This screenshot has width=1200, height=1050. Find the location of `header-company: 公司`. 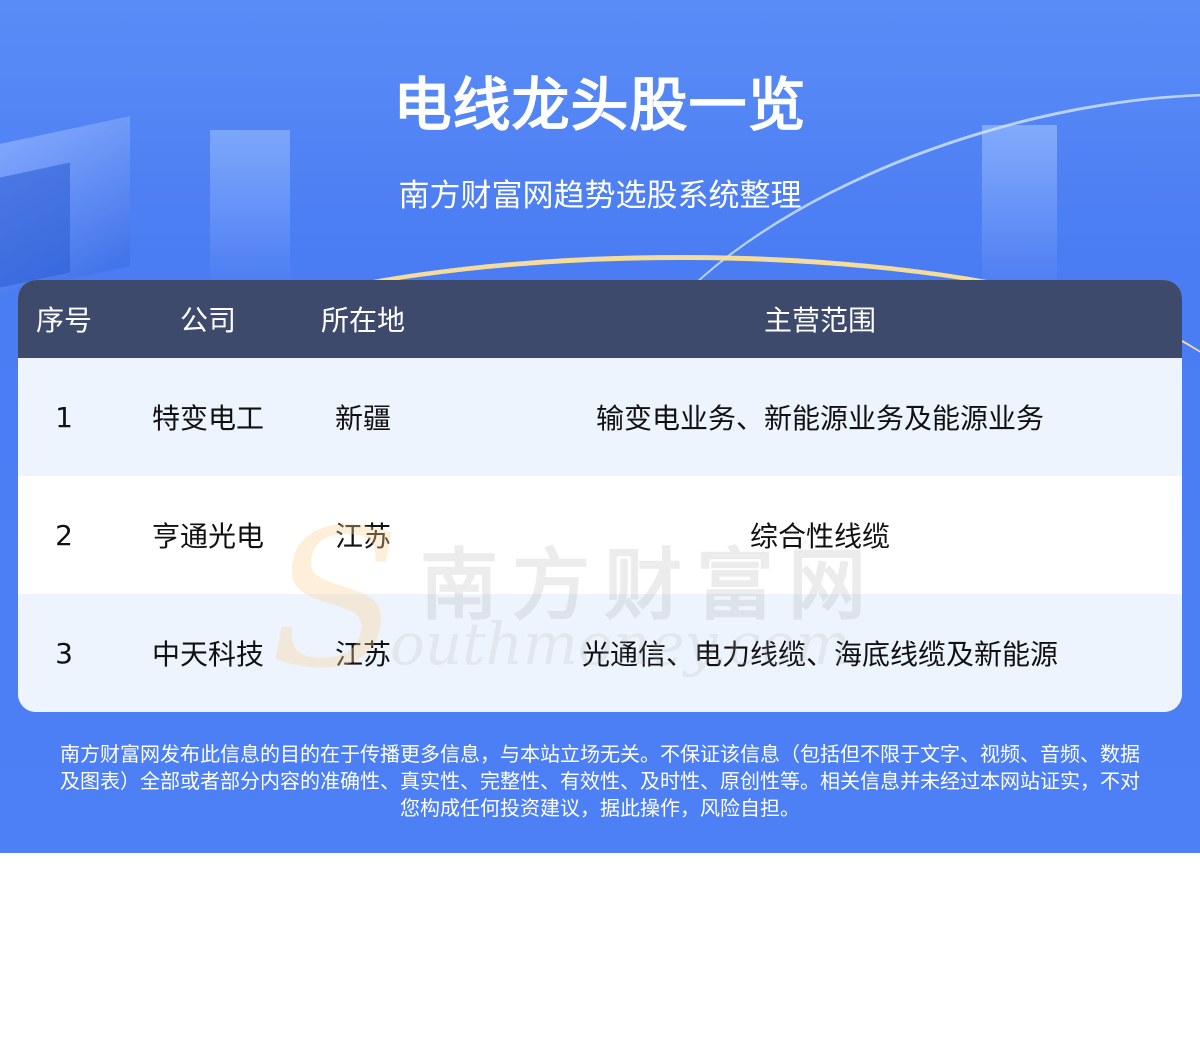

header-company: 公司 is located at coordinates (207, 320).